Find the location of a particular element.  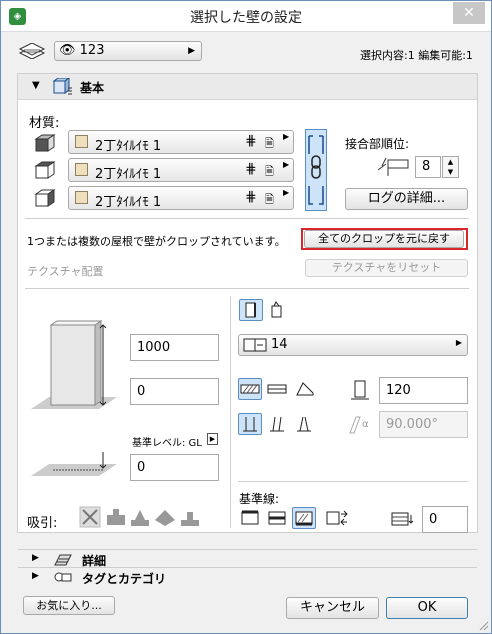

window-title: 選択した壁の設定 is located at coordinates (246, 18).